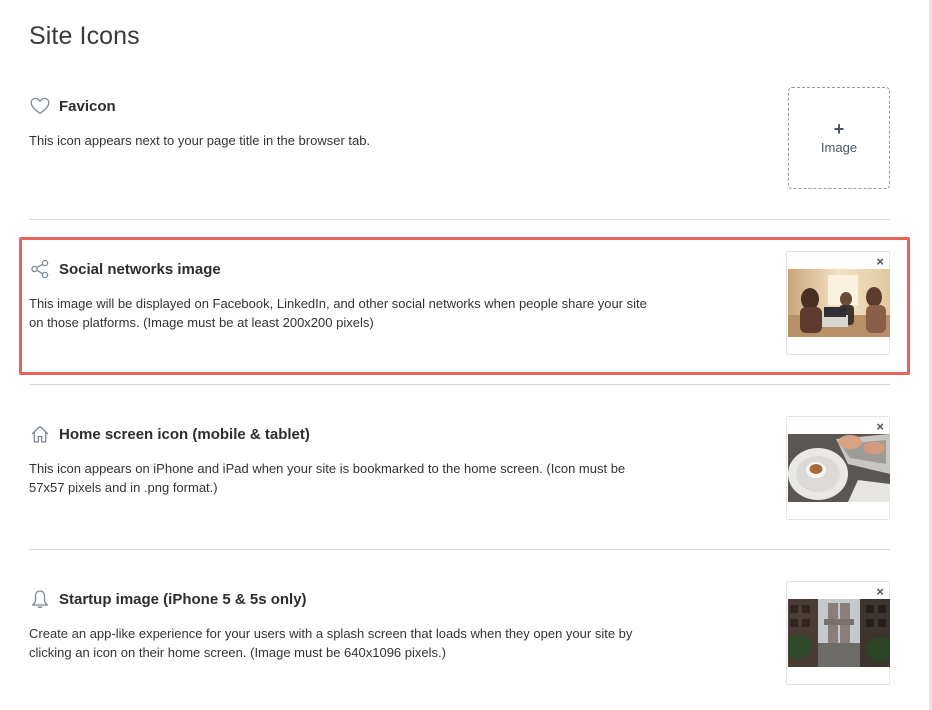 This screenshot has width=932, height=710. I want to click on home-header: Home screen icon (mobile & tablet), so click(169, 434).